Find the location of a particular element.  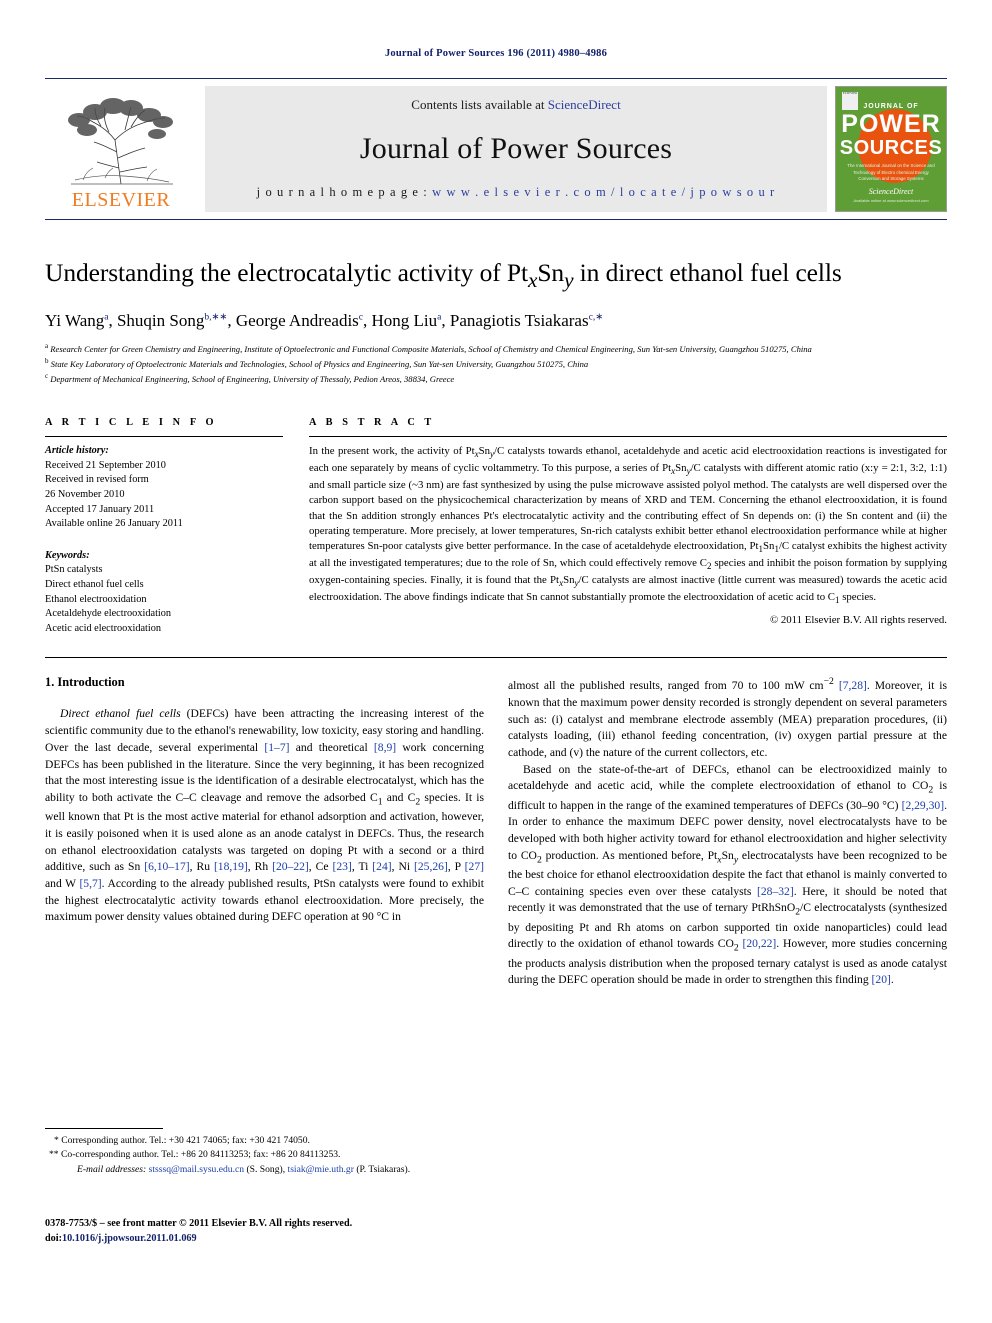

lead-in-term: Direct ethanol fuel cells is located at coordinates (120, 714).